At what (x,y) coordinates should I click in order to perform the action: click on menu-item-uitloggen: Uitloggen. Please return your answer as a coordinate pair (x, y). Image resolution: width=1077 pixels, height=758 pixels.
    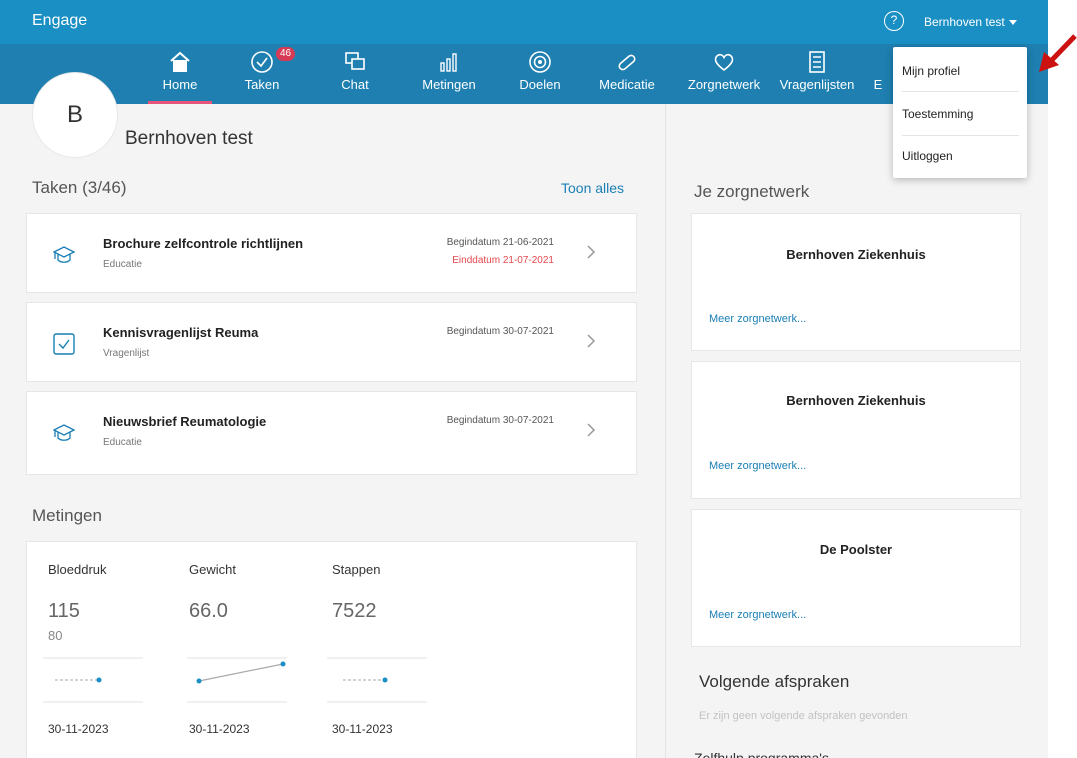
    Looking at the image, I should click on (927, 156).